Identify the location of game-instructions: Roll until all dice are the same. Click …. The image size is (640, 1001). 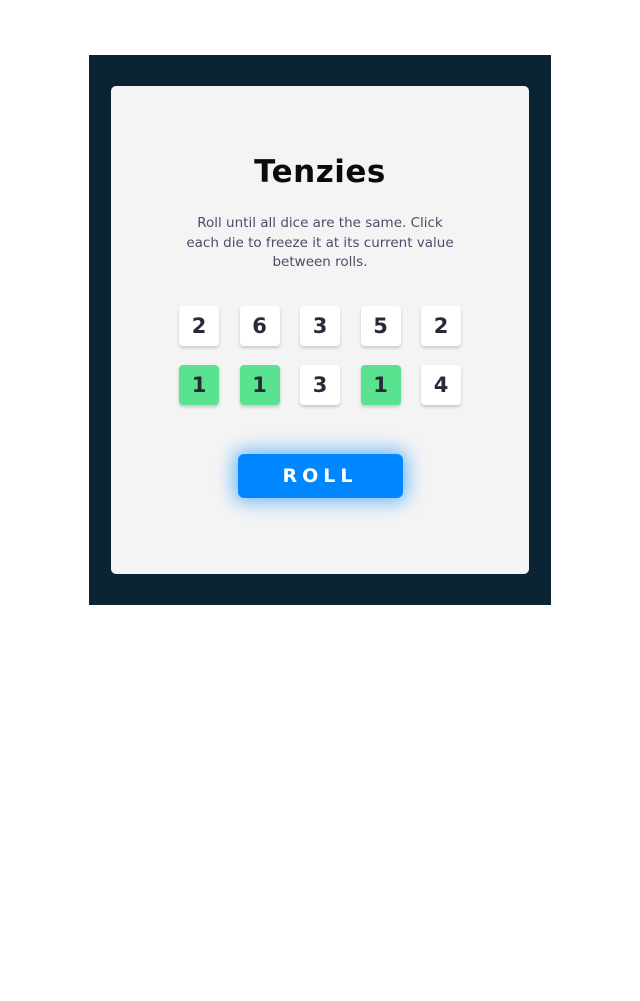
(320, 242).